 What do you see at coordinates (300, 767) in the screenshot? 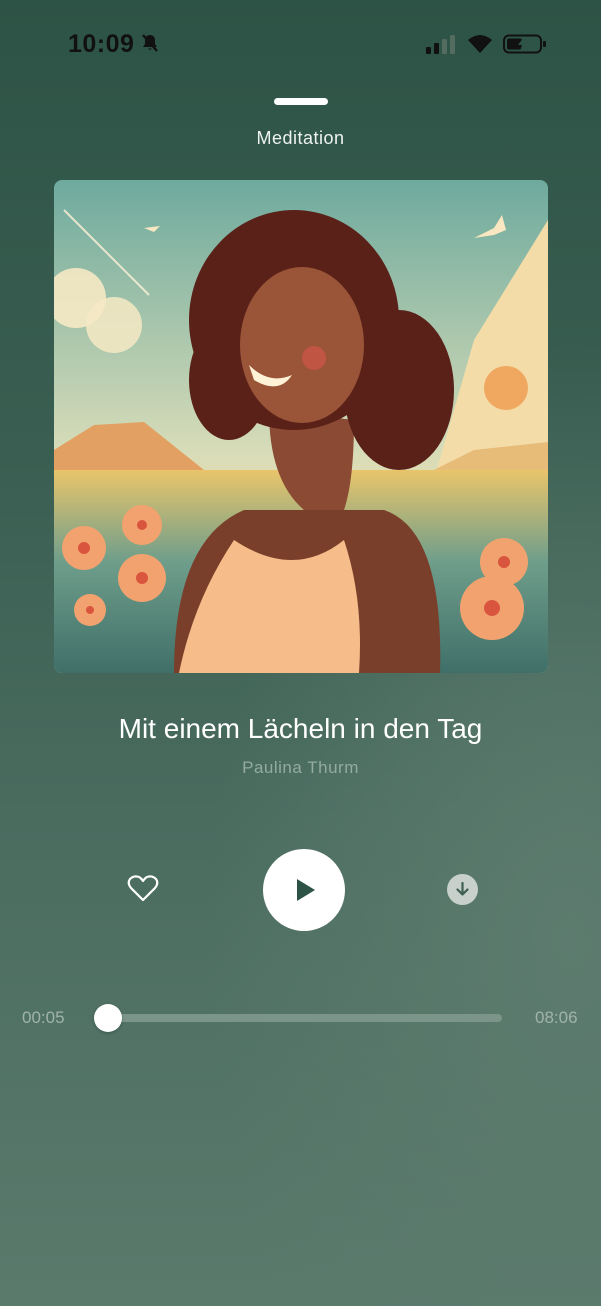
I see `track-artist: Paulina Thurm` at bounding box center [300, 767].